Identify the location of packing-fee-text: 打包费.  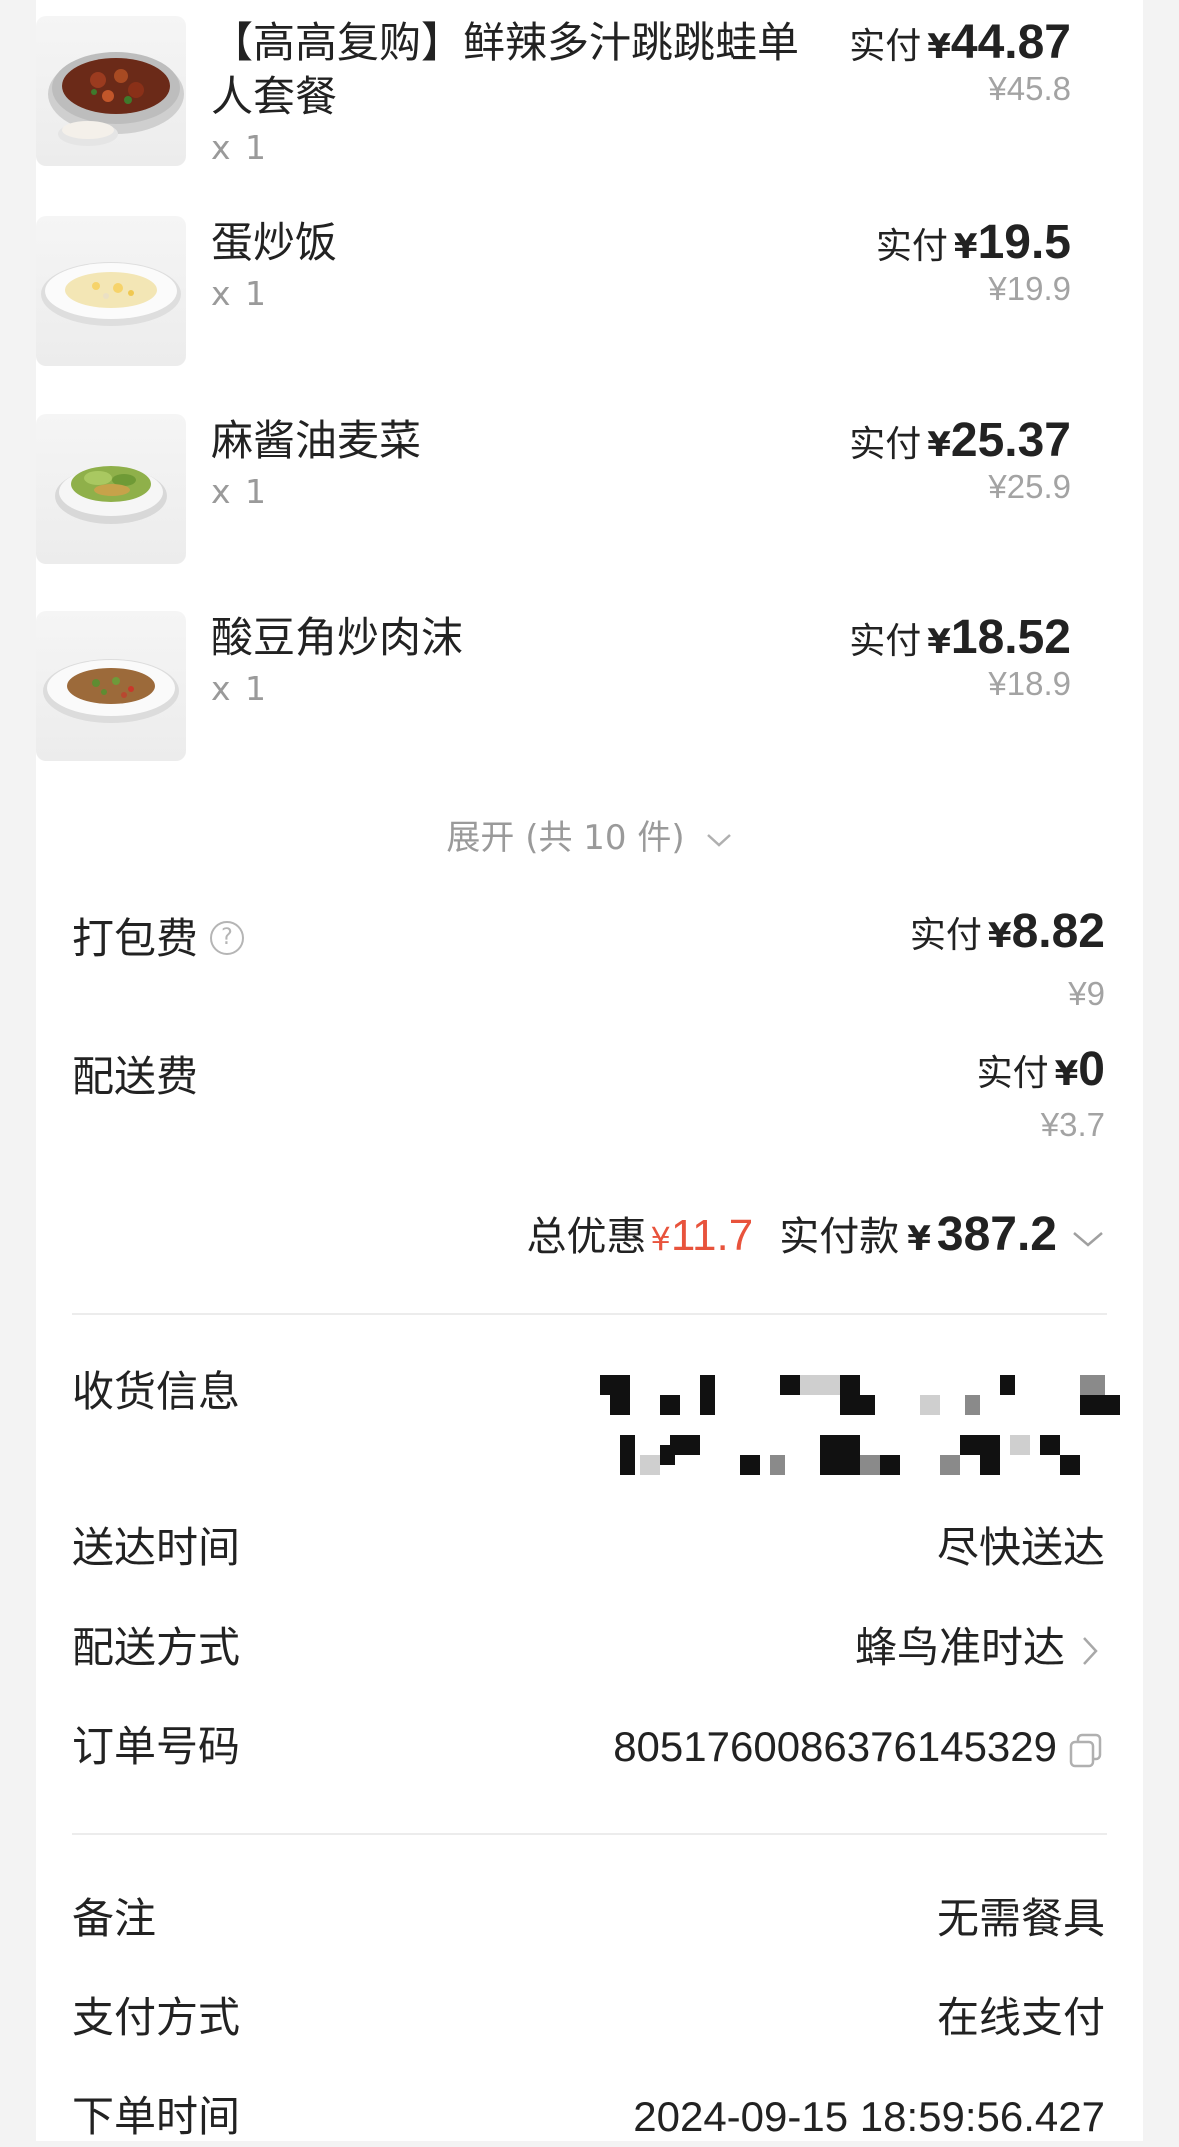
(135, 938).